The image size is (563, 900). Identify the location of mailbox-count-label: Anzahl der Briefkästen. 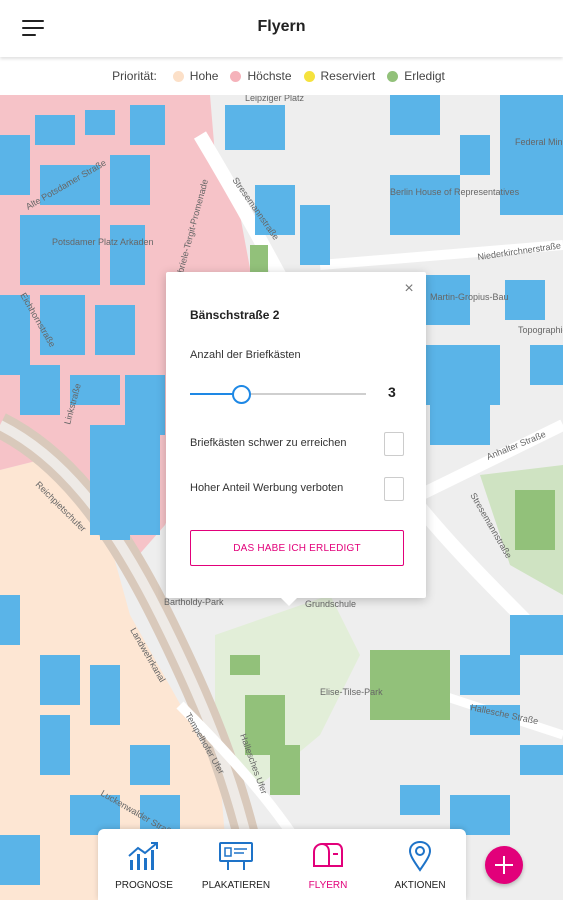
(245, 355).